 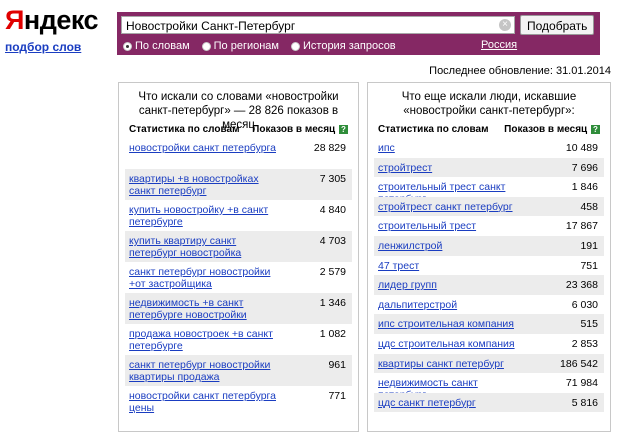 I want to click on count-value: 1 846, so click(x=584, y=187).